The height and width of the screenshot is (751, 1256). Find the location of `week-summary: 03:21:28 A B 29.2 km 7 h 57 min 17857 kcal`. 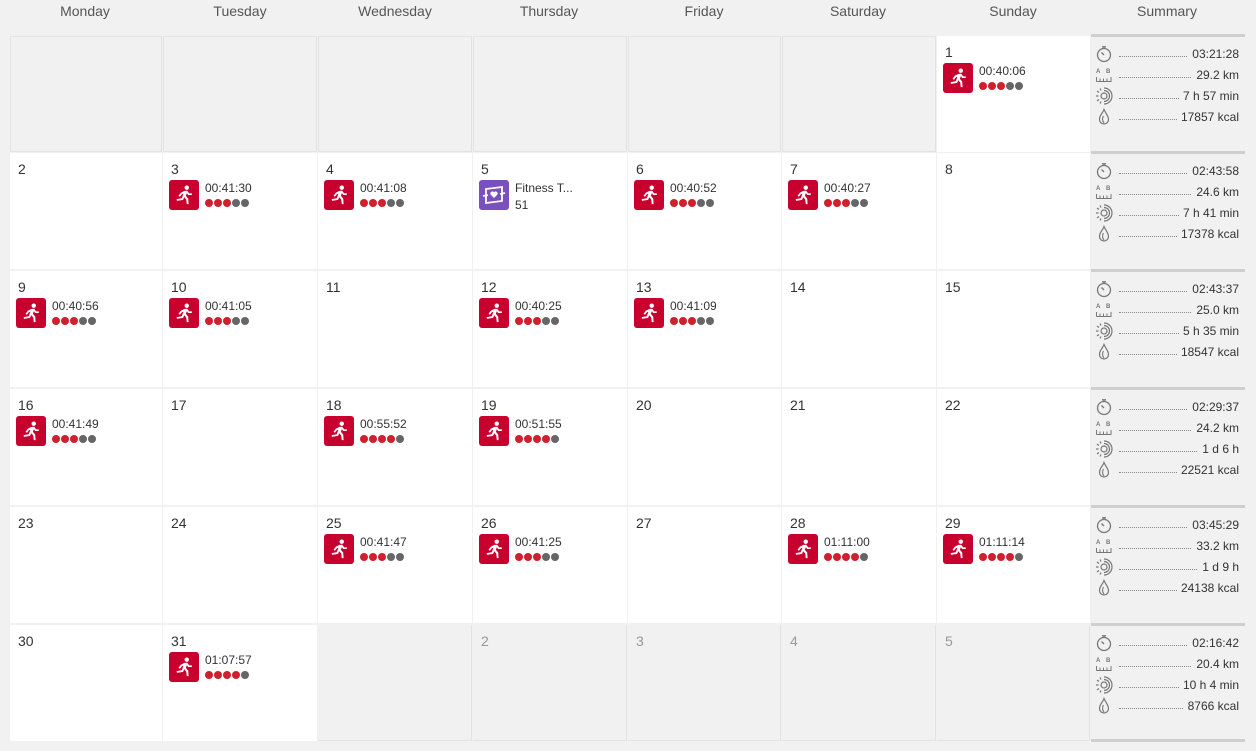

week-summary: 03:21:28 A B 29.2 km 7 h 57 min 17857 kcal is located at coordinates (1168, 92).